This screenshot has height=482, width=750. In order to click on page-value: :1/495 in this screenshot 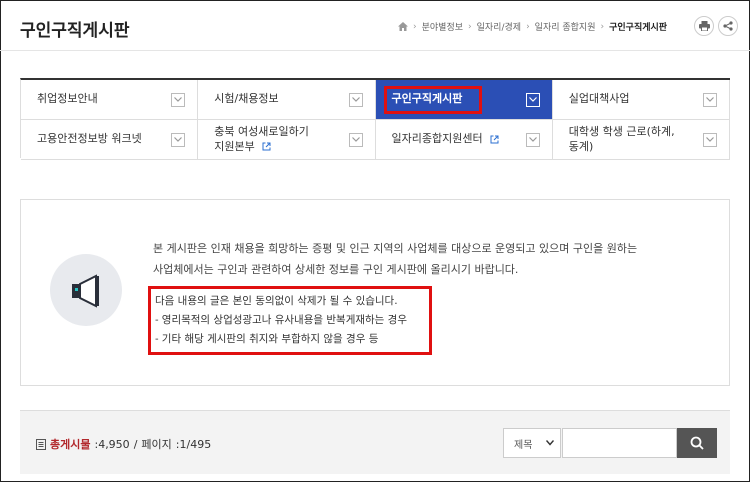, I will do `click(193, 444)`.